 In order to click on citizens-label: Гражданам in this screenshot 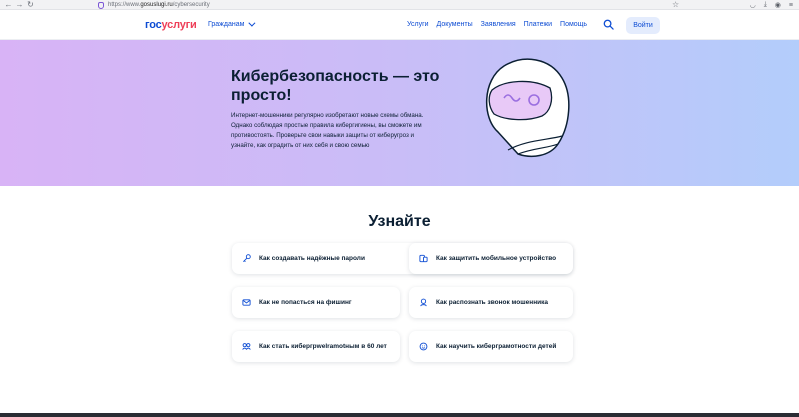, I will do `click(226, 24)`.